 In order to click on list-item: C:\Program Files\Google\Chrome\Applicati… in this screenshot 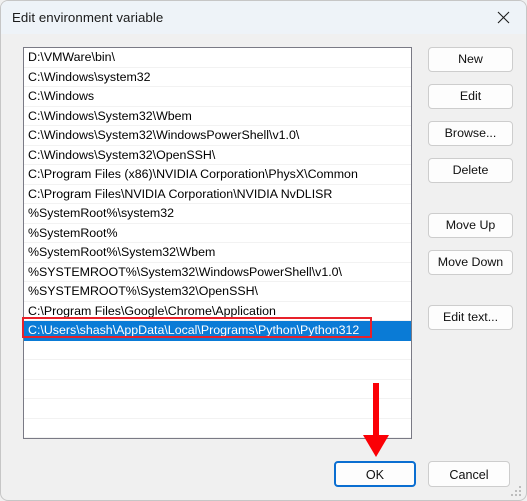, I will do `click(217, 311)`.